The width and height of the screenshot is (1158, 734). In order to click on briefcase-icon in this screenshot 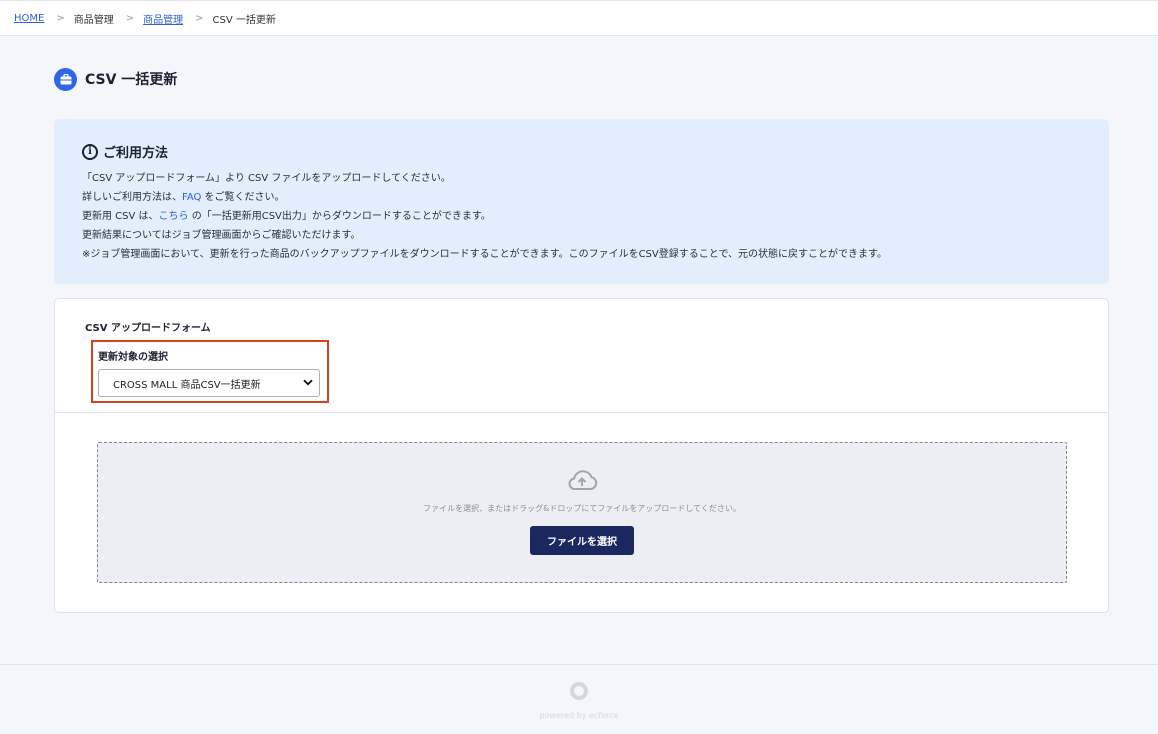, I will do `click(65, 79)`.